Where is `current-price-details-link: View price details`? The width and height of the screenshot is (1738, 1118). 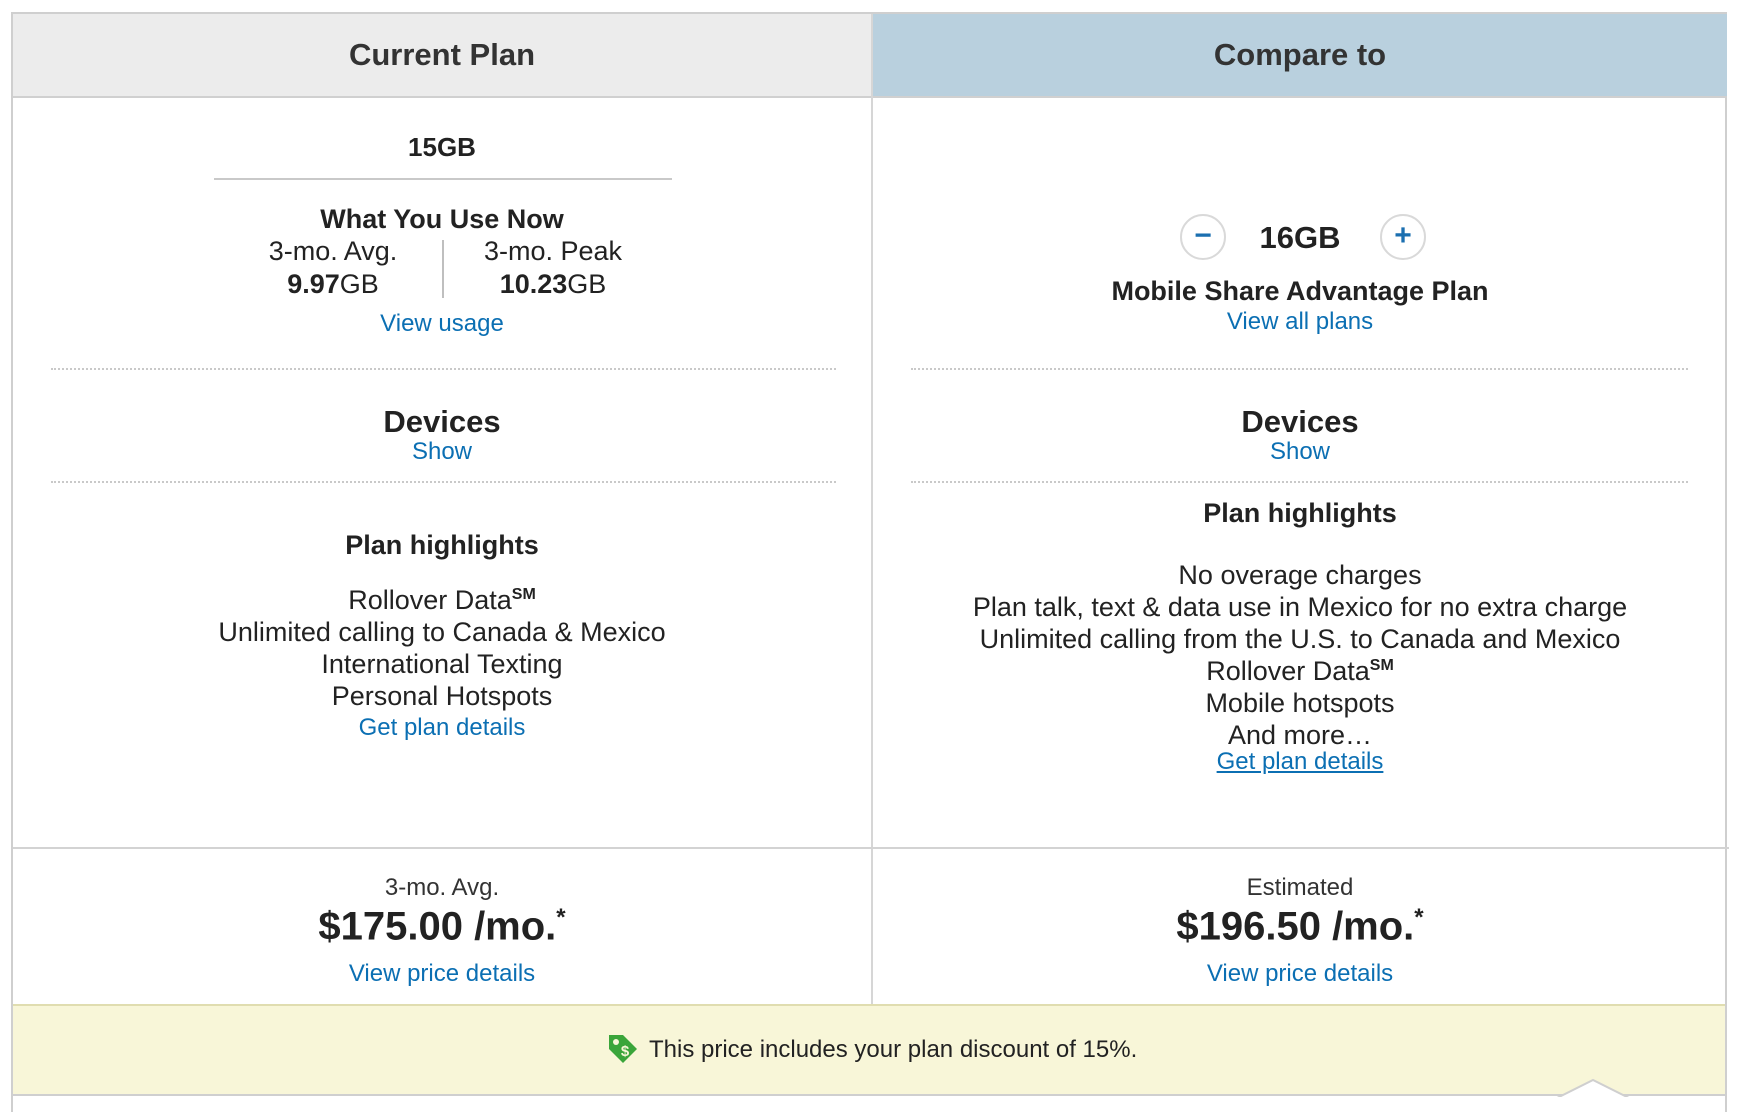 current-price-details-link: View price details is located at coordinates (442, 973).